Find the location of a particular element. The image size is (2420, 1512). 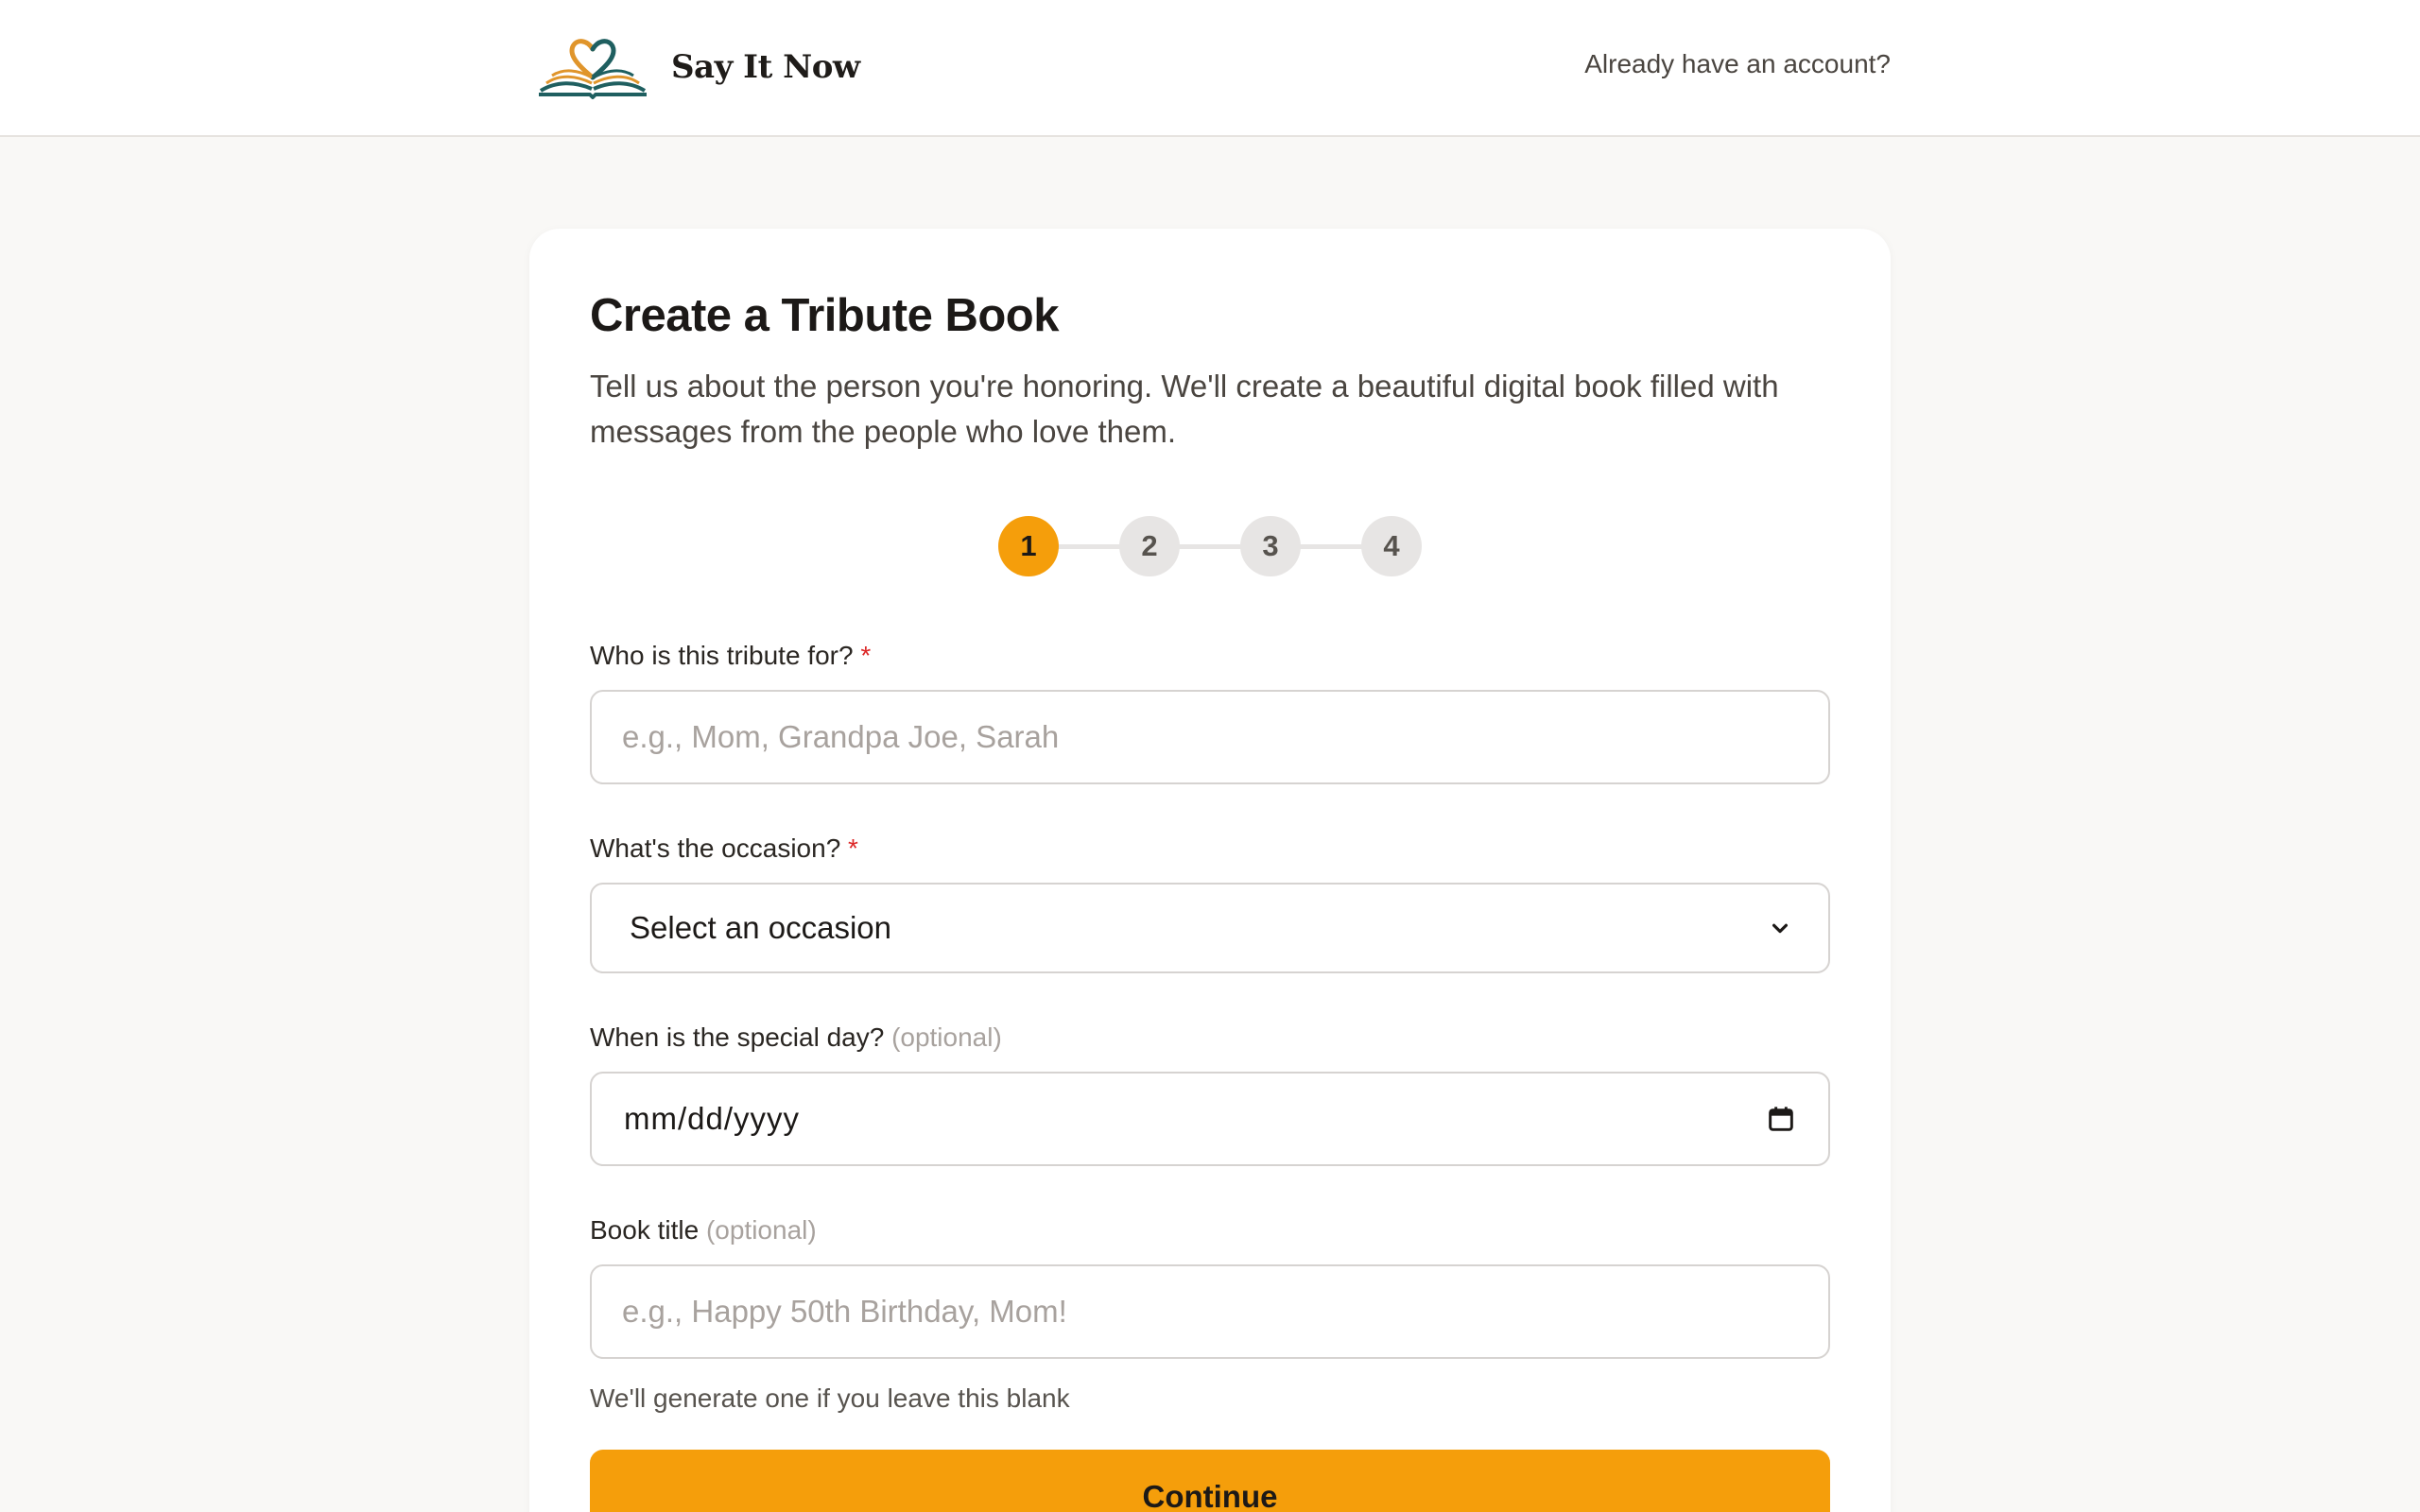

recipient-field is located at coordinates (1210, 737).